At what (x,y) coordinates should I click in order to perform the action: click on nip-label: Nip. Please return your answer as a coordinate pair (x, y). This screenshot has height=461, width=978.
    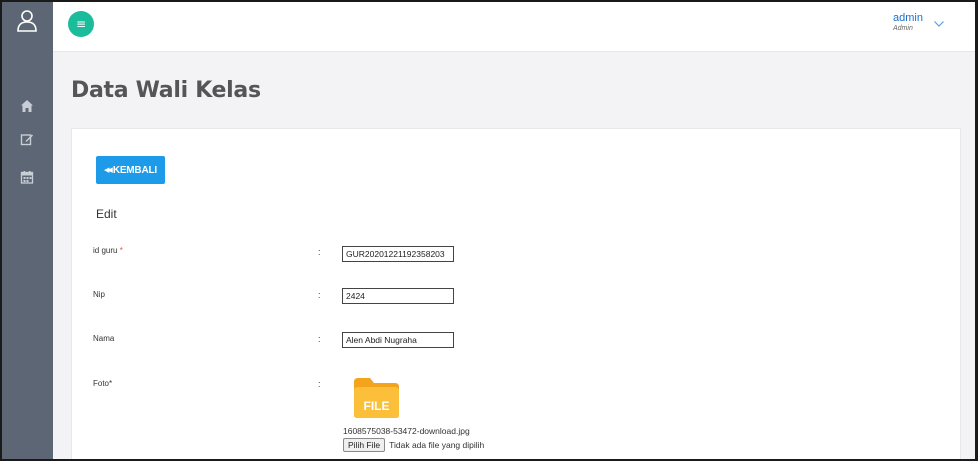
    Looking at the image, I should click on (99, 294).